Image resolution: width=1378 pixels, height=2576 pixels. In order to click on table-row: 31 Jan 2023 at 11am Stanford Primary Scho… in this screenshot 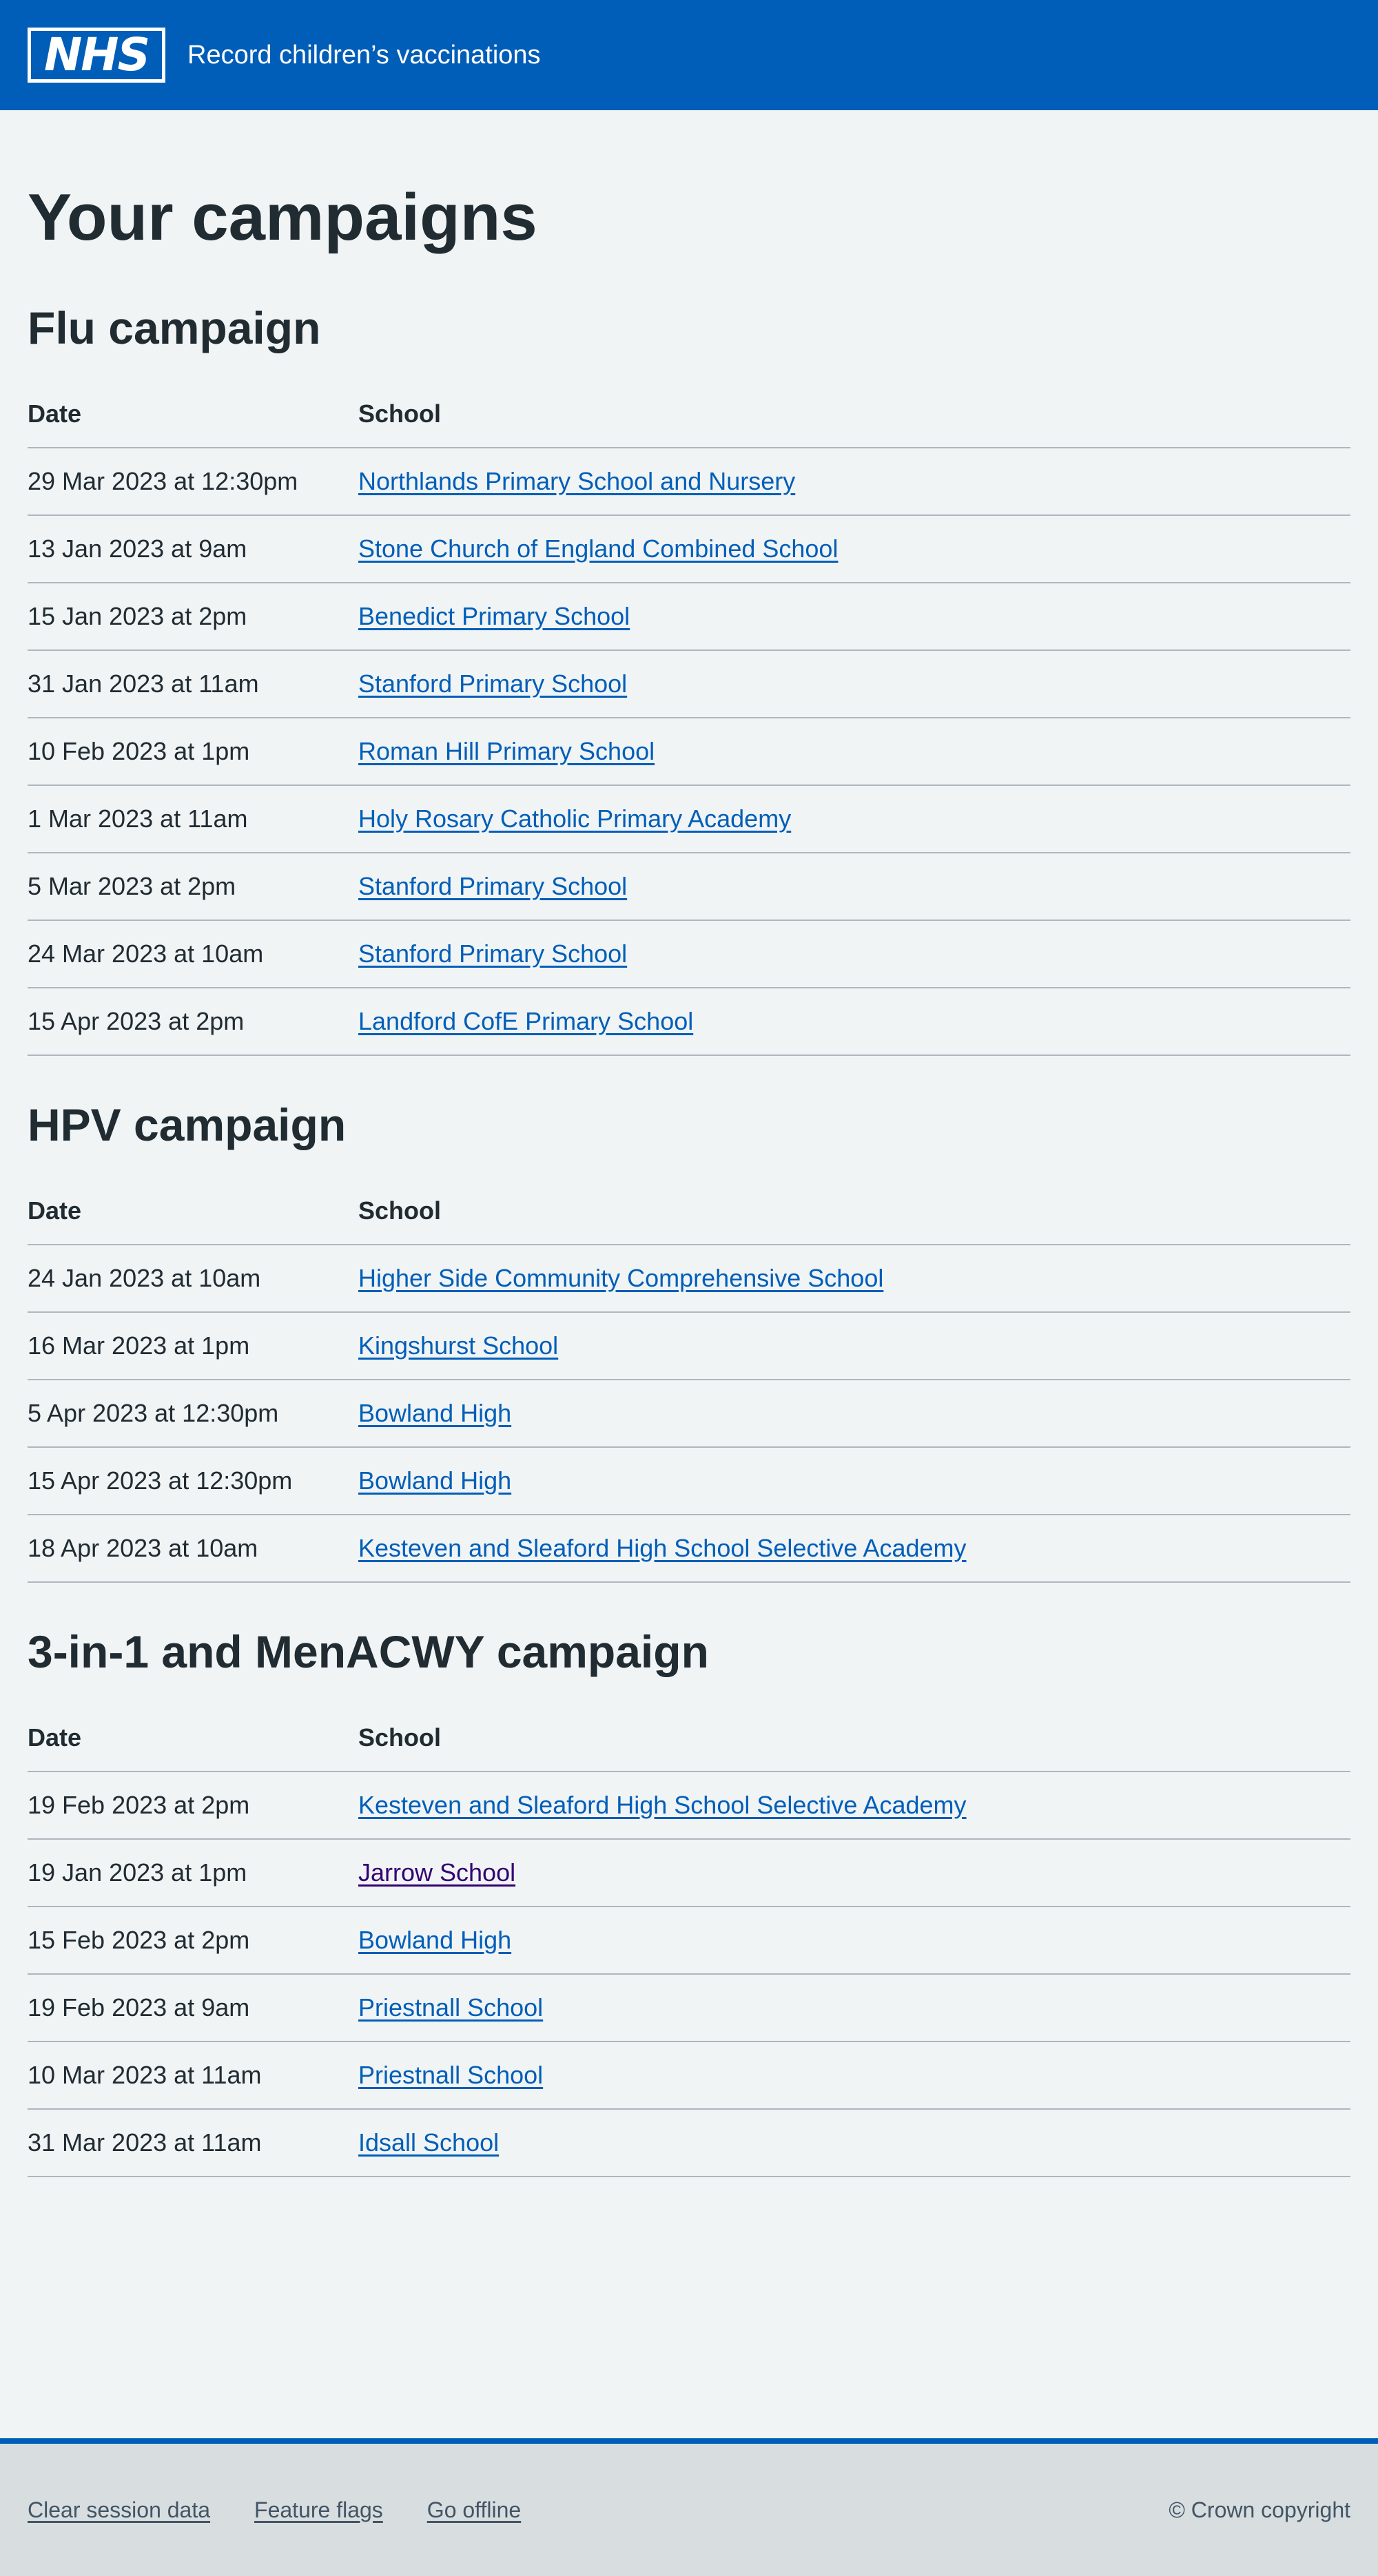, I will do `click(689, 684)`.